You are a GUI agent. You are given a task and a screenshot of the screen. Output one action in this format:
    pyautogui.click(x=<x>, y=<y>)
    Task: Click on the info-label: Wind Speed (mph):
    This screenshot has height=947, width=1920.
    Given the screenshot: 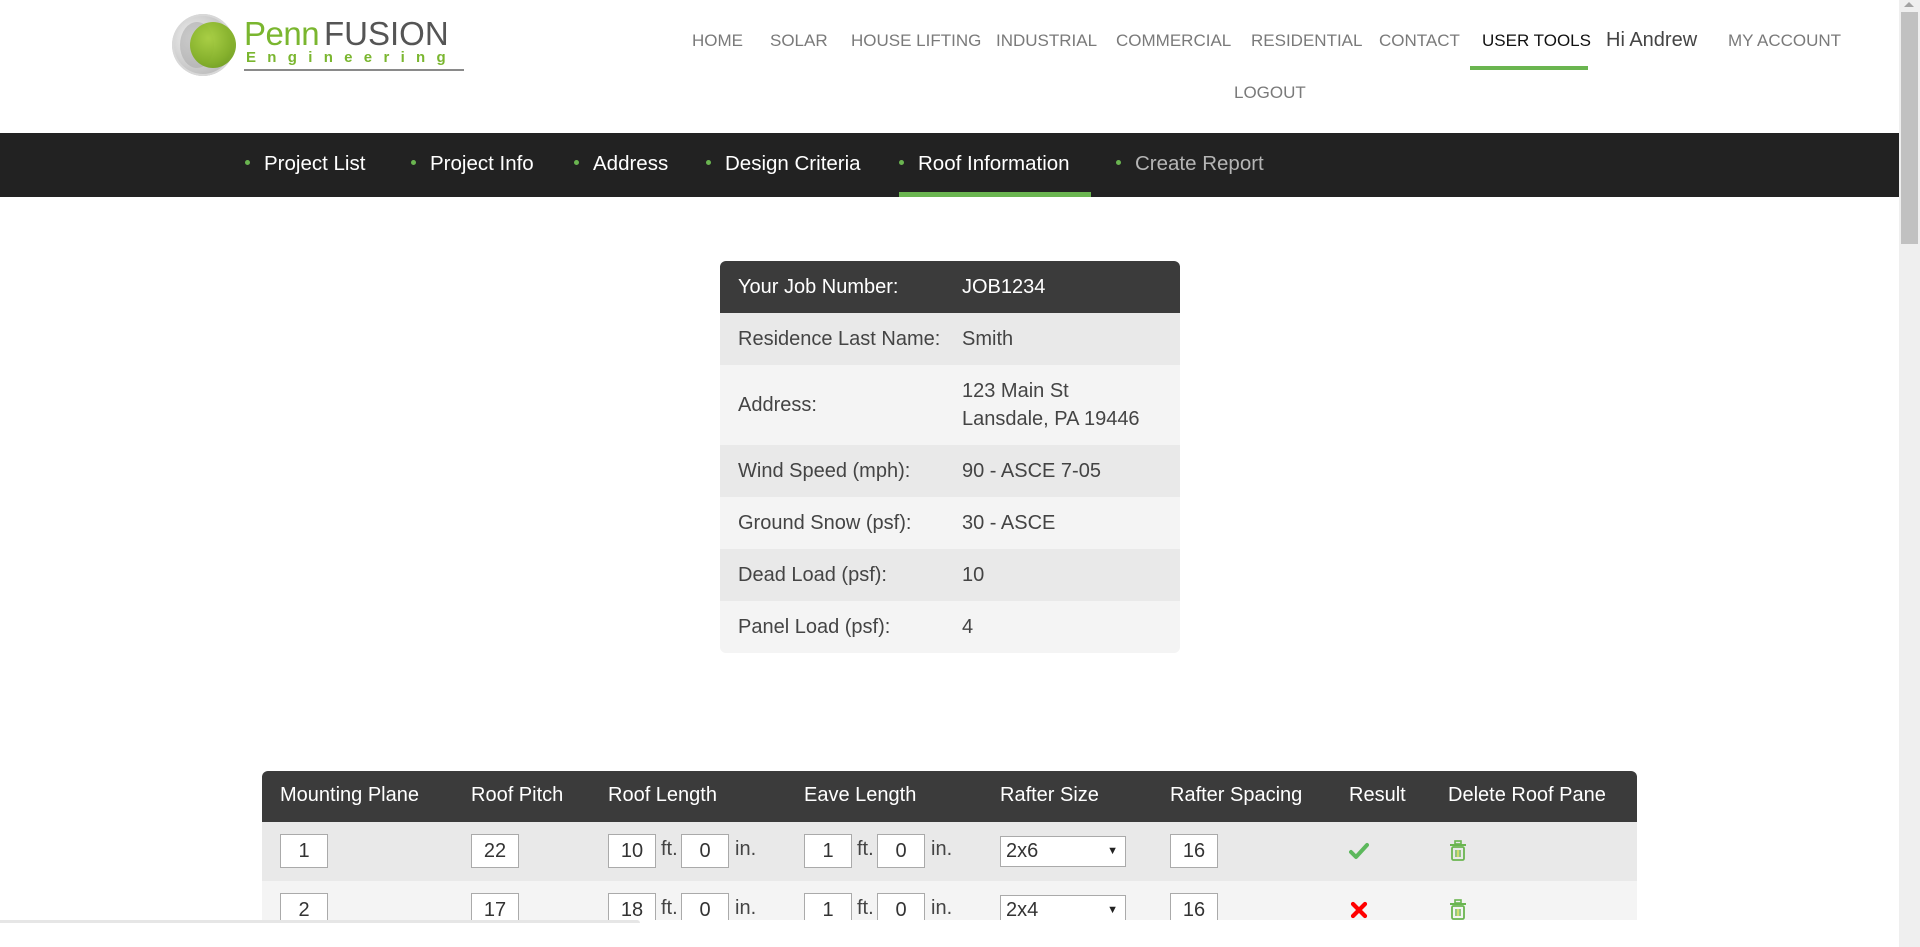 What is the action you would take?
    pyautogui.click(x=824, y=470)
    